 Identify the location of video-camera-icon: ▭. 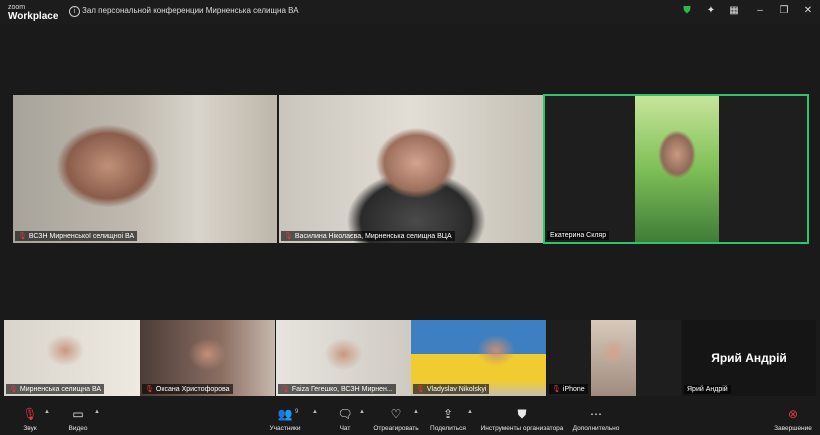
(78, 414).